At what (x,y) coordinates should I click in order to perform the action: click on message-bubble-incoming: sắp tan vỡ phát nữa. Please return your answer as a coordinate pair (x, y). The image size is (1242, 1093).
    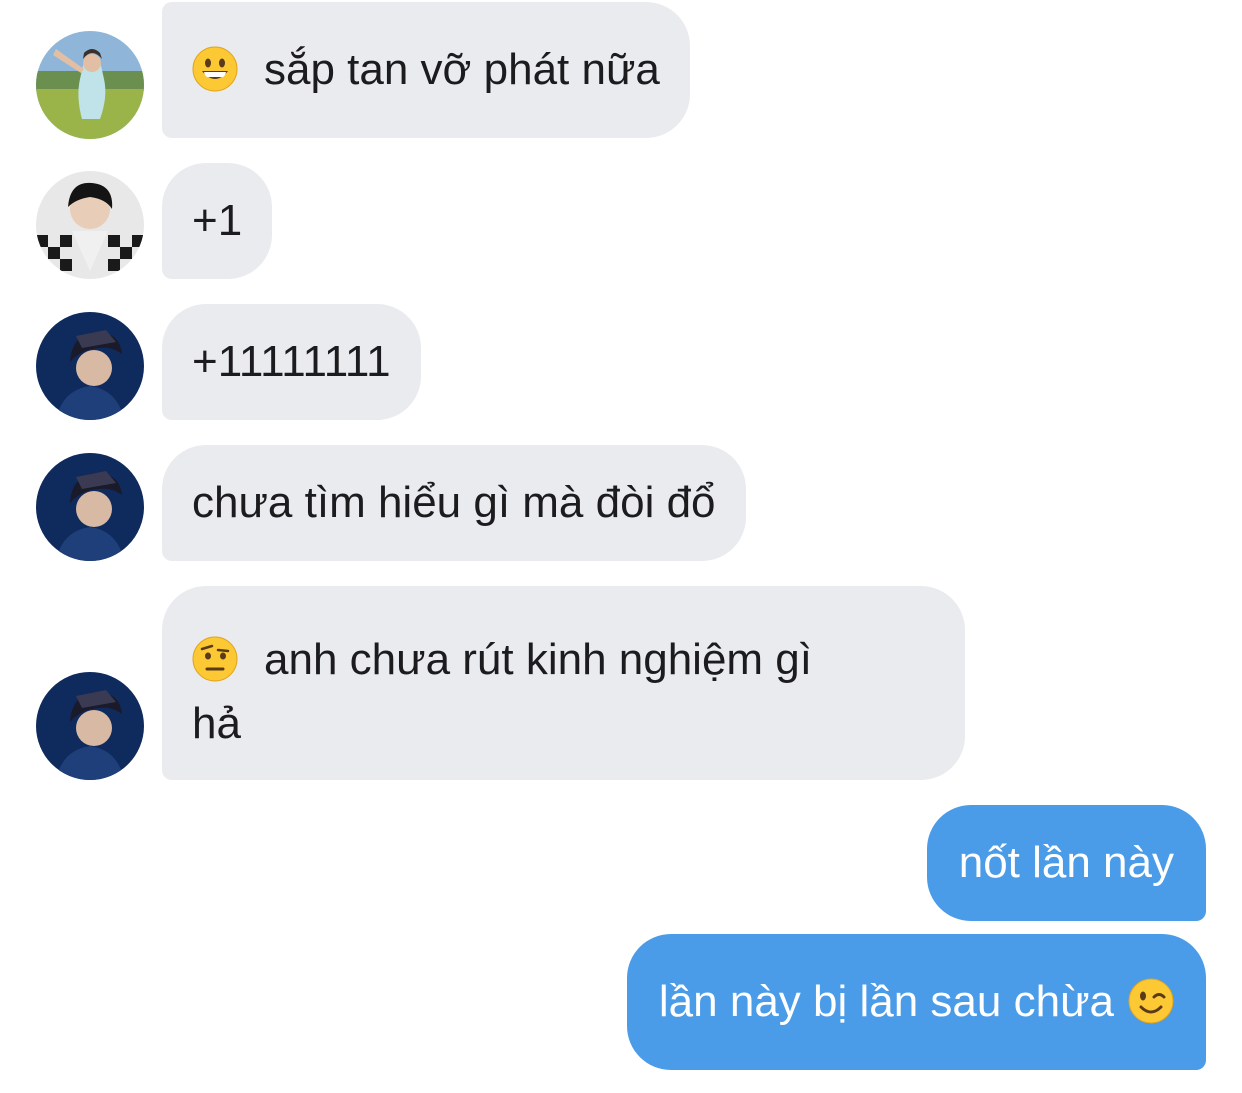
    Looking at the image, I should click on (426, 70).